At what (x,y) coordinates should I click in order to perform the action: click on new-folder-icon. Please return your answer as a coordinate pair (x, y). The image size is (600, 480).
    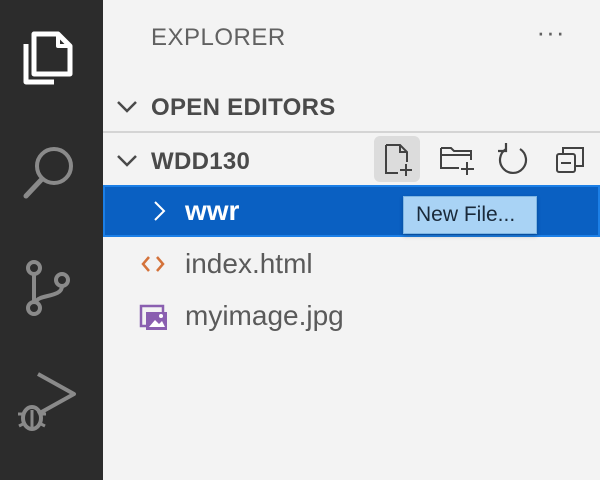
    Looking at the image, I should click on (457, 161).